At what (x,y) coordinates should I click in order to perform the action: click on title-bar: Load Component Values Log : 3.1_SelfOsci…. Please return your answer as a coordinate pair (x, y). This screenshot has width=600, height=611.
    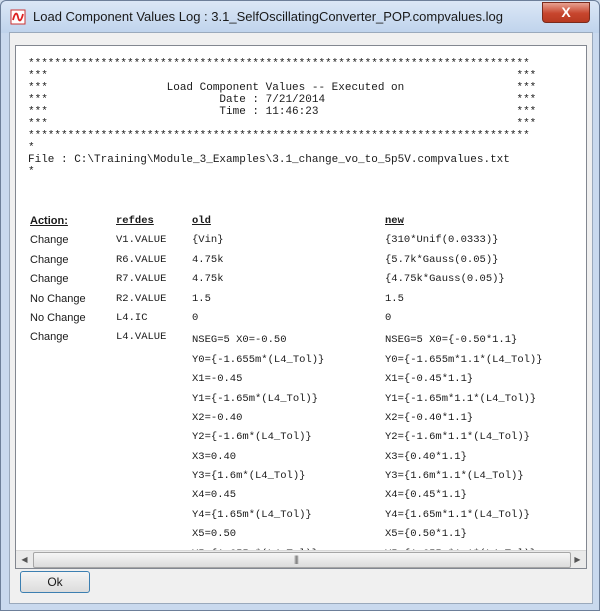
    Looking at the image, I should click on (300, 17).